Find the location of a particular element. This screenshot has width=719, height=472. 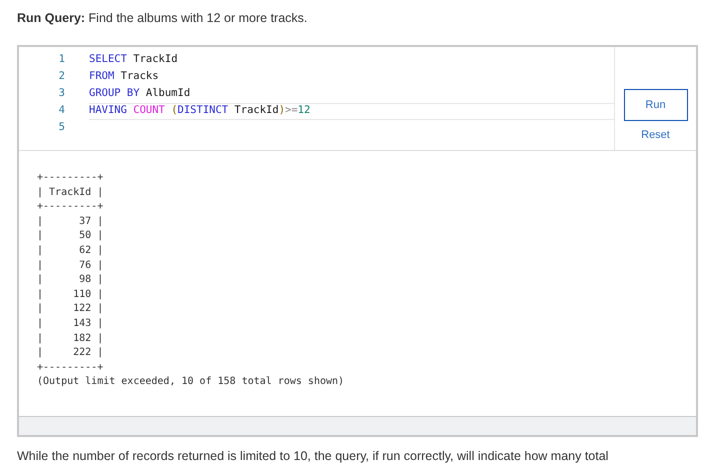

code-line: SELECT TrackId is located at coordinates (133, 59).